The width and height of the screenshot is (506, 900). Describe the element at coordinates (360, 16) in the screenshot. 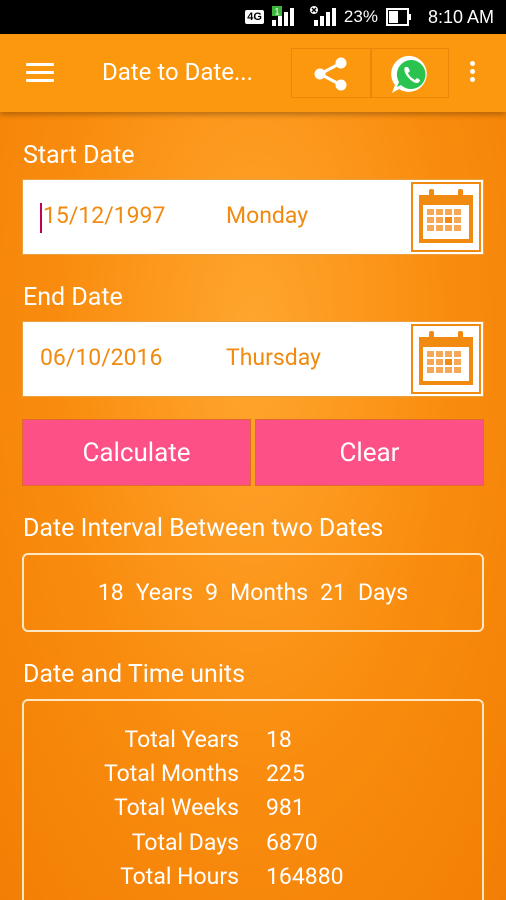

I see `battery-level: 23%` at that location.